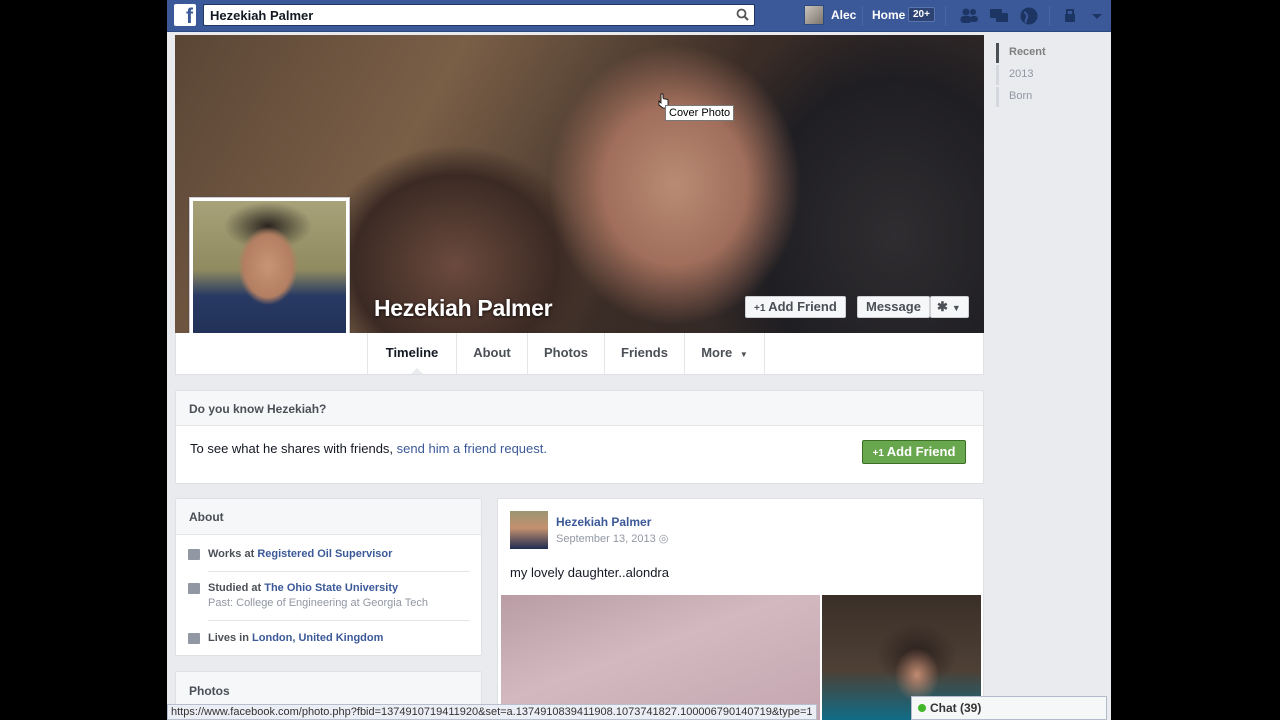  I want to click on notifications-globe-icon, so click(1029, 16).